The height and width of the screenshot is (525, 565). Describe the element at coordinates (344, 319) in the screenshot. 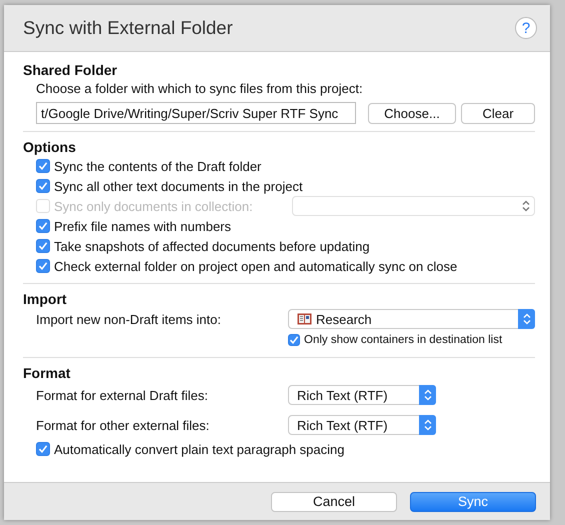

I see `popup-value: Research` at that location.